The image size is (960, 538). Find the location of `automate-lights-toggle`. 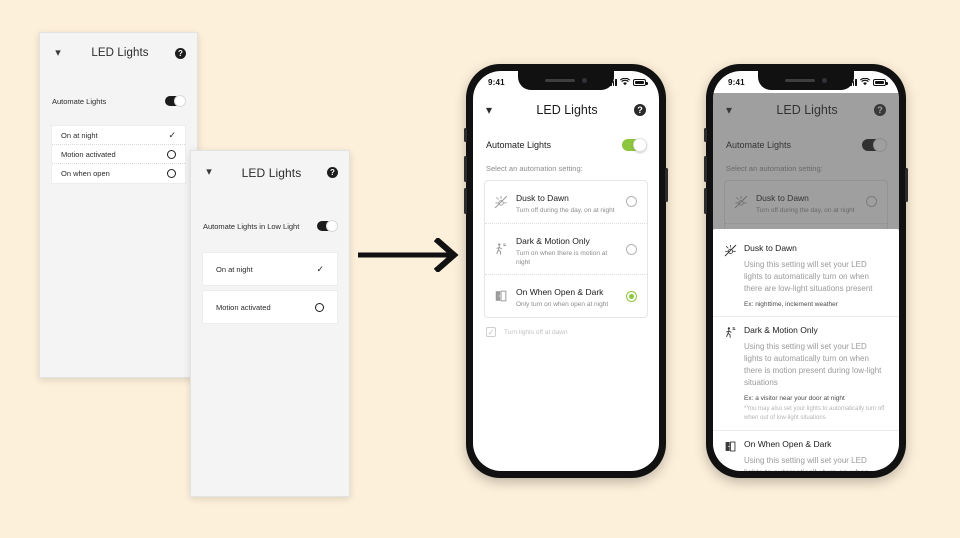

automate-lights-toggle is located at coordinates (634, 145).